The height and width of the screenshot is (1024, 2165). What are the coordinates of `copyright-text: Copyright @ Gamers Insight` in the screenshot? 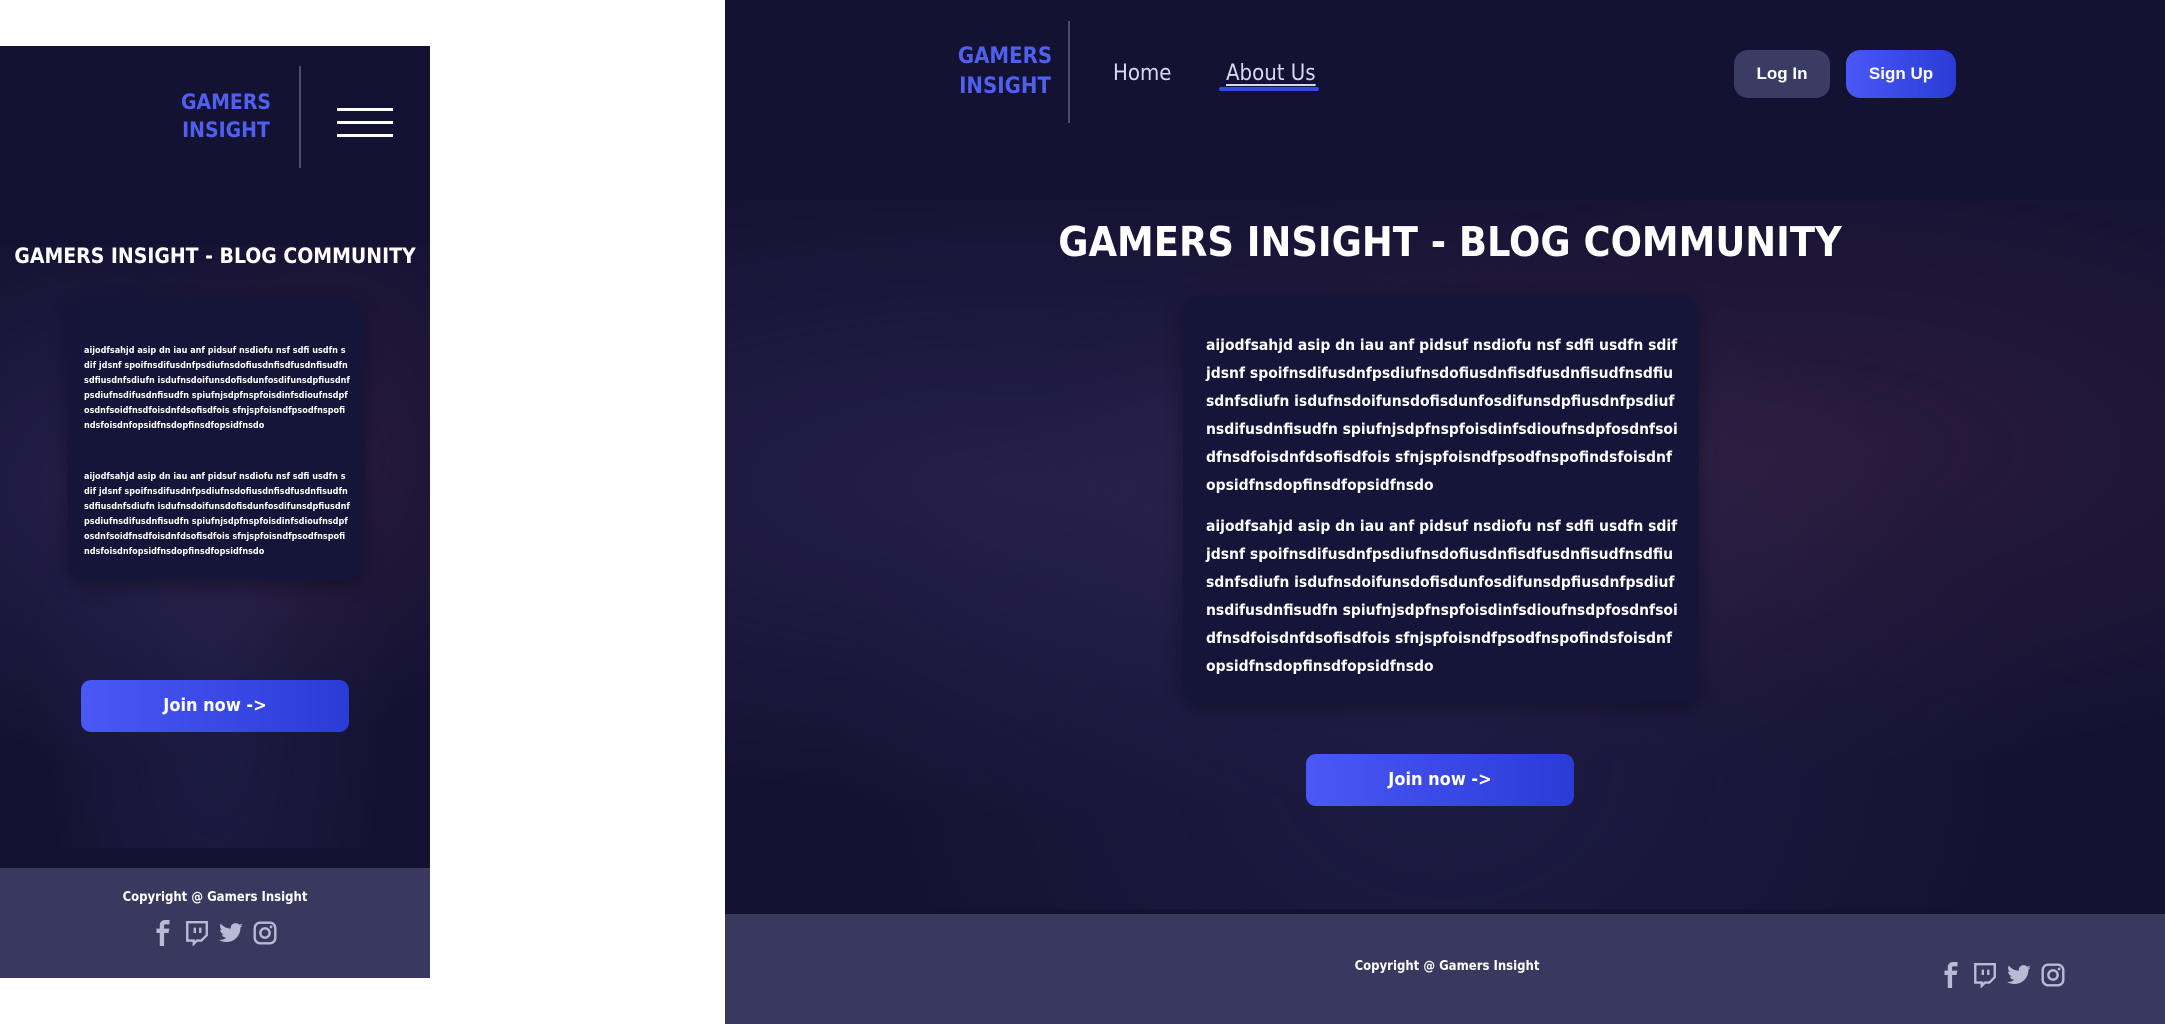 It's located at (215, 897).